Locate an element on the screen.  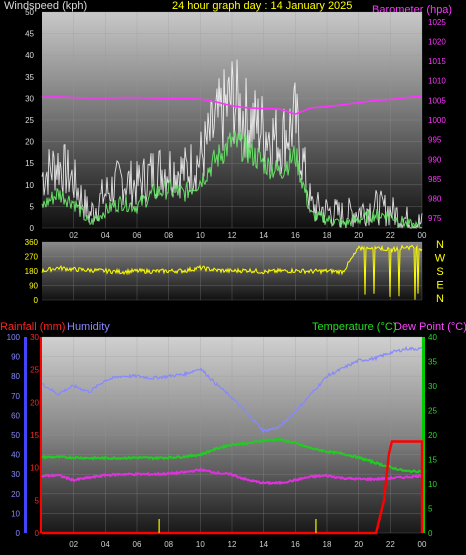
x-tick-label-top: 04 is located at coordinates (105, 235).